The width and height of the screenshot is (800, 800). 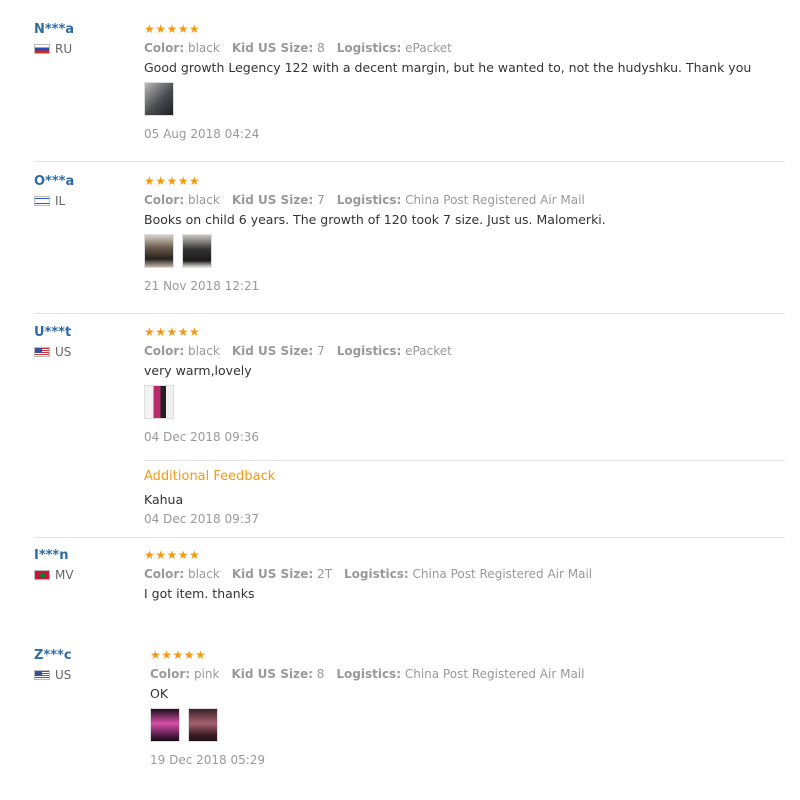 I want to click on review-date: 19 Dec 2018 05:29, so click(x=208, y=760).